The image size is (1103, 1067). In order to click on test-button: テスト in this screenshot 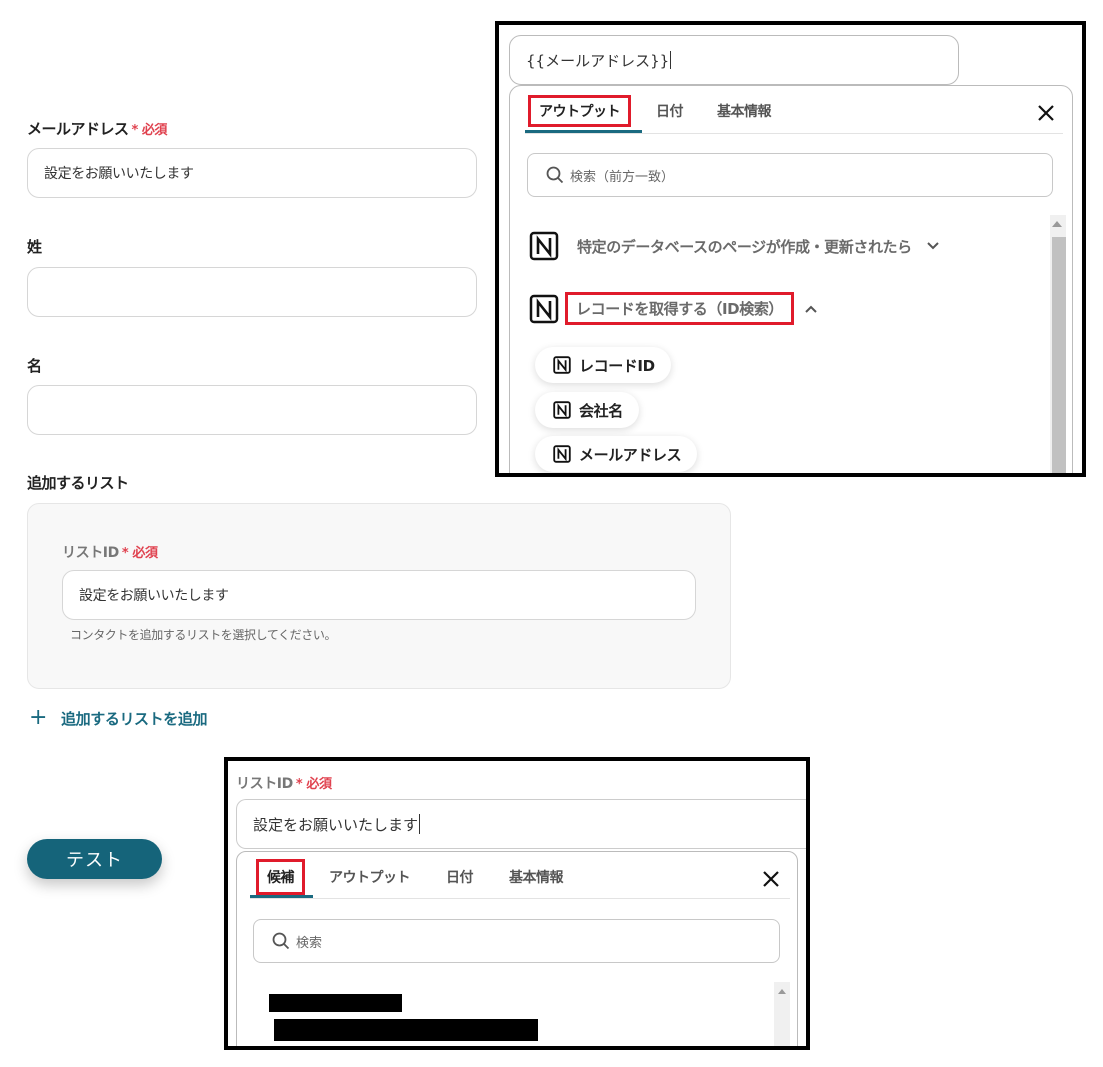, I will do `click(94, 859)`.